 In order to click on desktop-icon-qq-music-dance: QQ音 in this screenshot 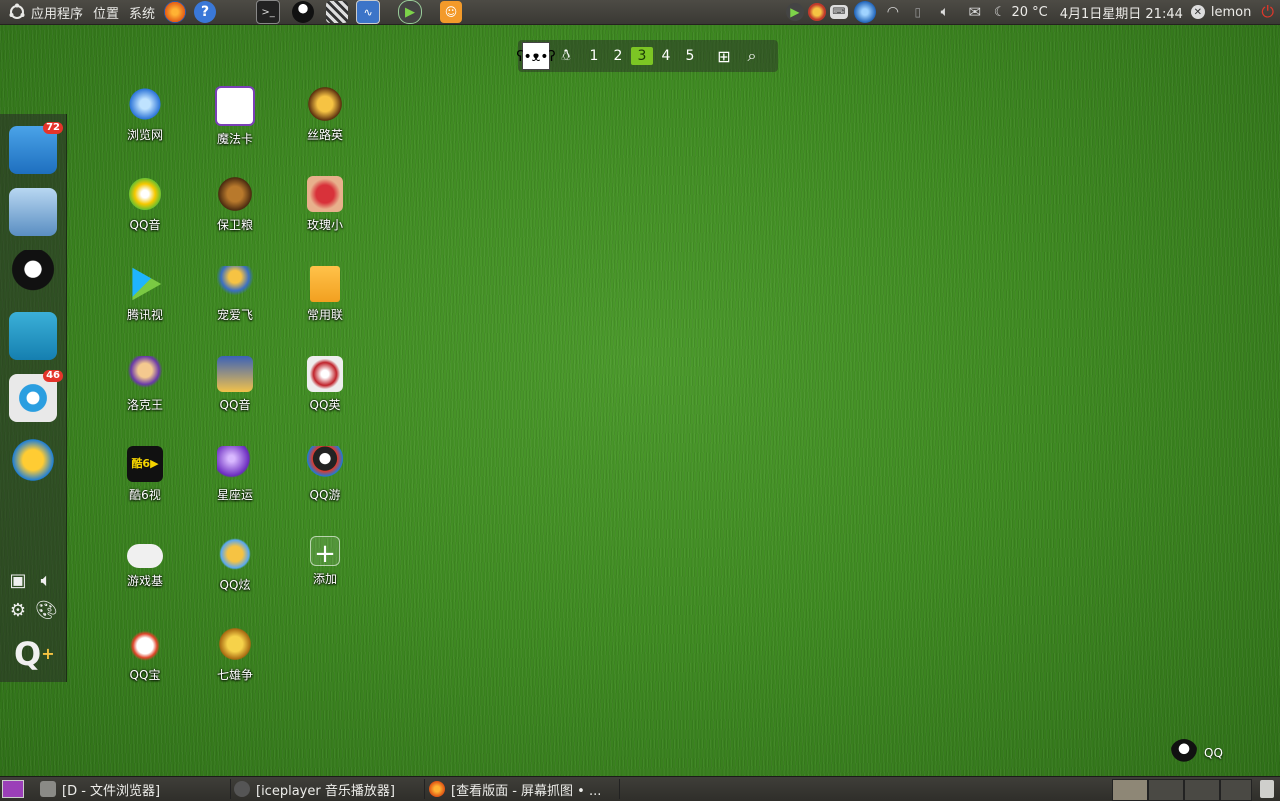, I will do `click(235, 396)`.